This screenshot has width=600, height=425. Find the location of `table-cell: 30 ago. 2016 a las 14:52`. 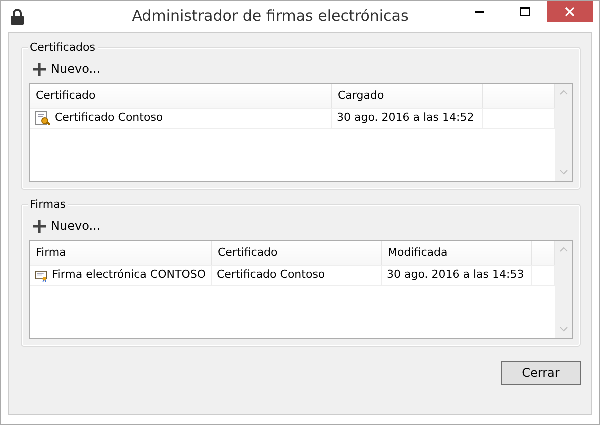

table-cell: 30 ago. 2016 a las 14:52 is located at coordinates (407, 118).